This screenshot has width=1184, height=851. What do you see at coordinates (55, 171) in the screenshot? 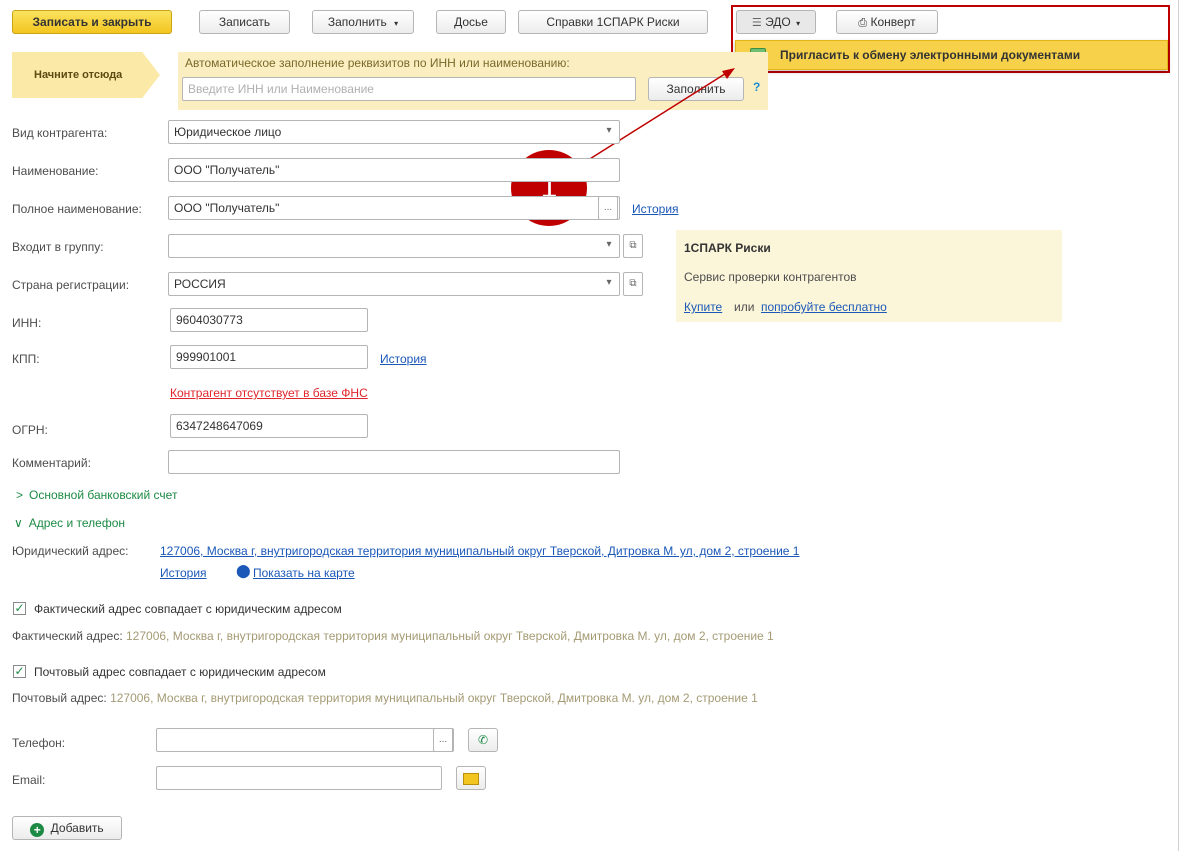
I see `name-label: Наименование:` at bounding box center [55, 171].